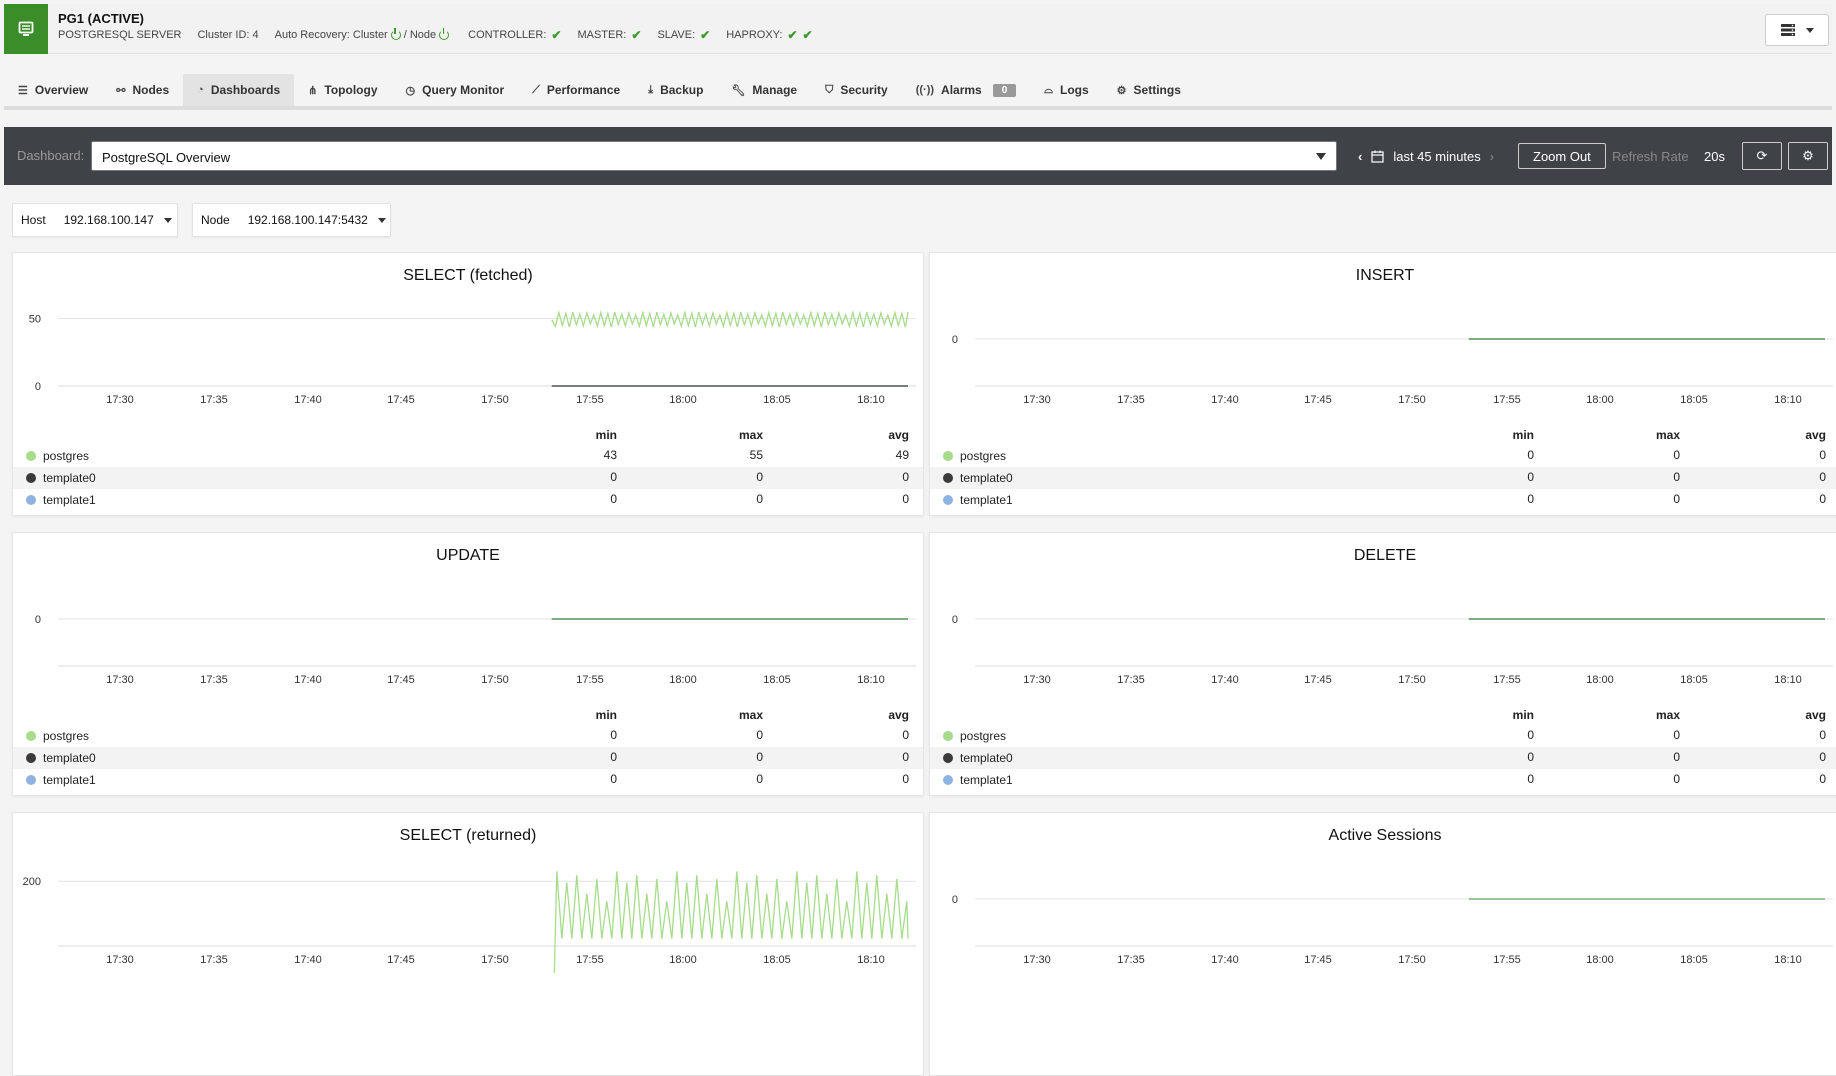 The image size is (1836, 1076). Describe the element at coordinates (1149, 90) in the screenshot. I see `tab-settings: ⚙ Settings` at that location.